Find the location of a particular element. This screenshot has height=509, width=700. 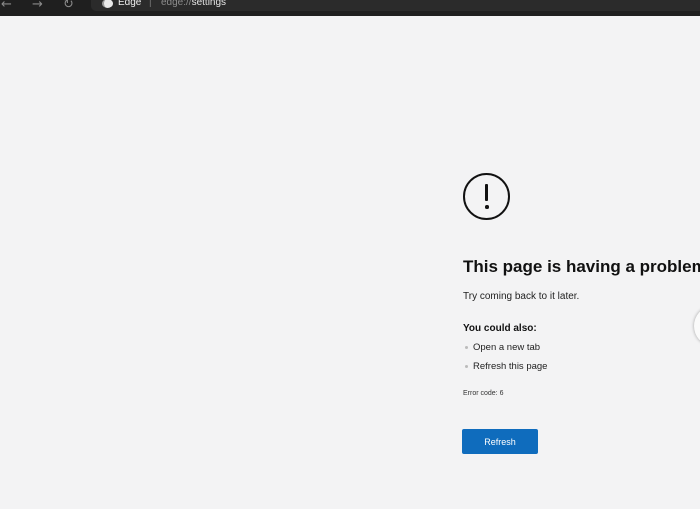

refresh-button: Refresh is located at coordinates (500, 441).